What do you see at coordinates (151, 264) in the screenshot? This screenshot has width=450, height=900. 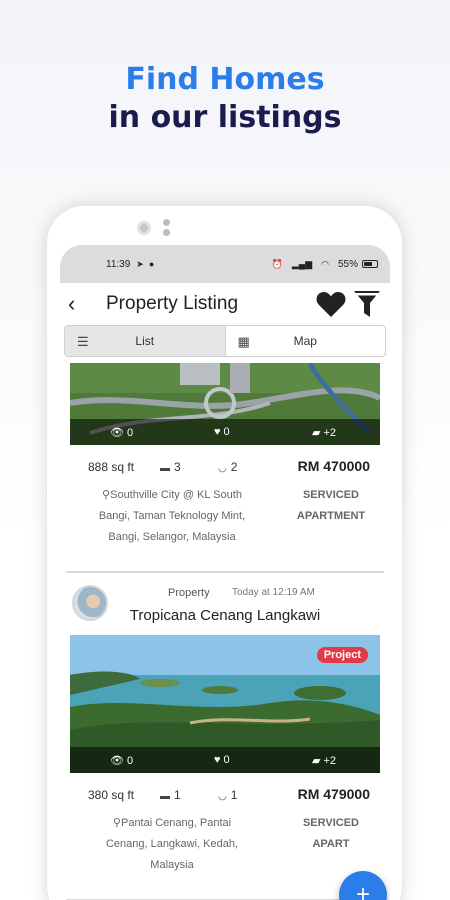 I see `notification-icon: ●` at bounding box center [151, 264].